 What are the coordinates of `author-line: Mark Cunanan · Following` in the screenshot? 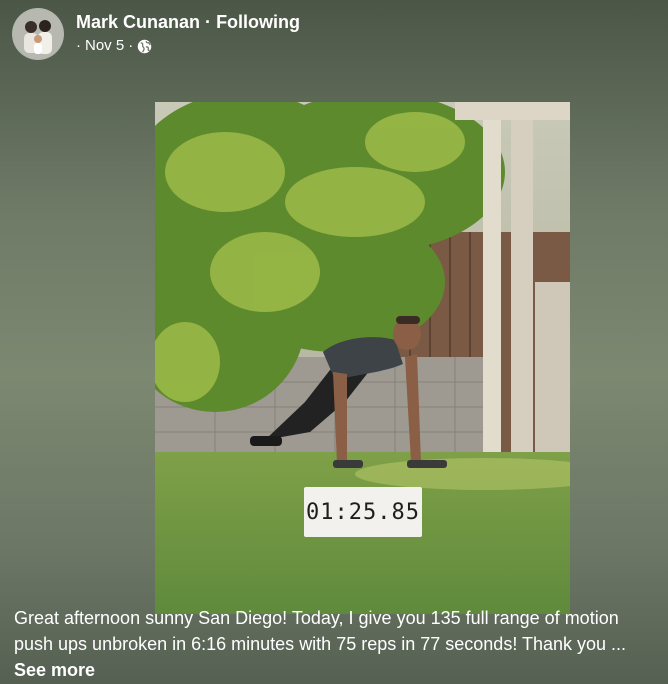 It's located at (188, 22).